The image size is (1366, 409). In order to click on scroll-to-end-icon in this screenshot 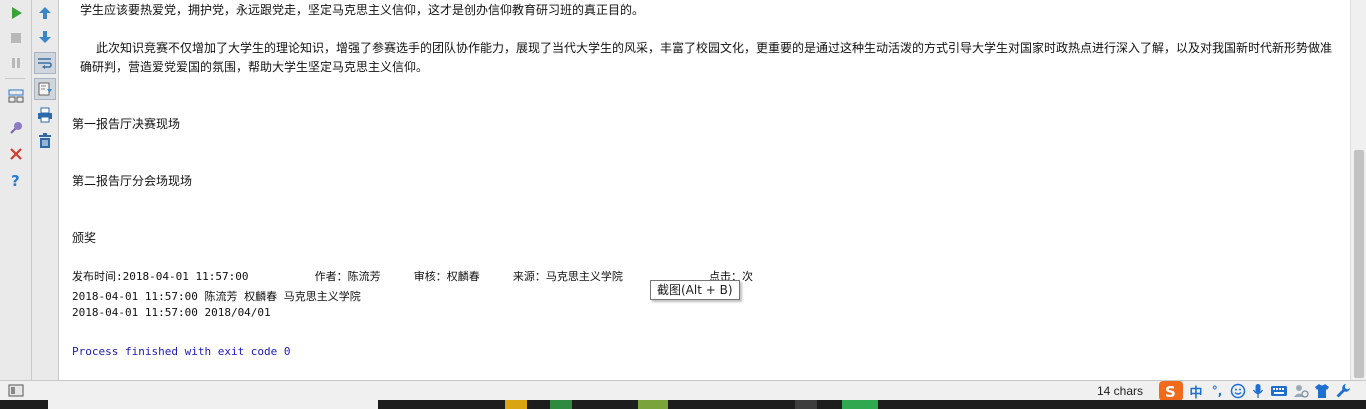, I will do `click(45, 89)`.